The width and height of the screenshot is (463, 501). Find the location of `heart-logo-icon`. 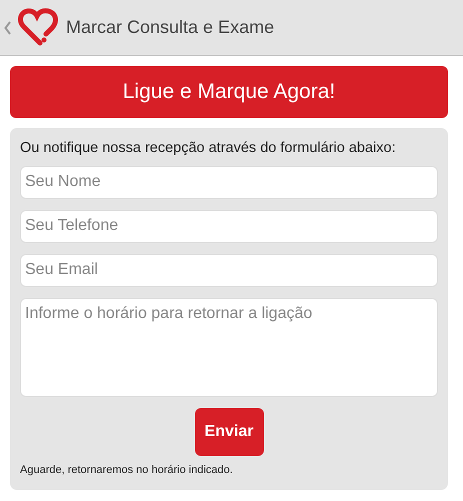

heart-logo-icon is located at coordinates (37, 27).